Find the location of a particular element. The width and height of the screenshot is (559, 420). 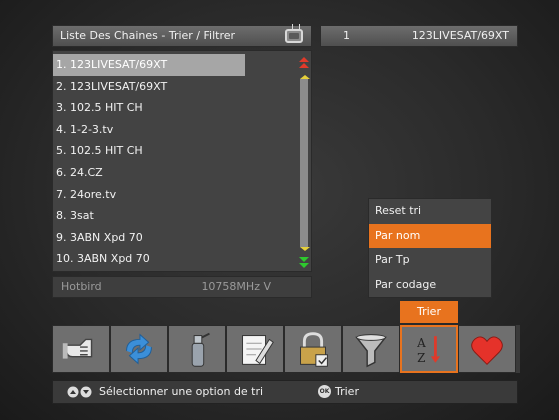

channel-item: 3. 102.5 HIT CH is located at coordinates (174, 108).